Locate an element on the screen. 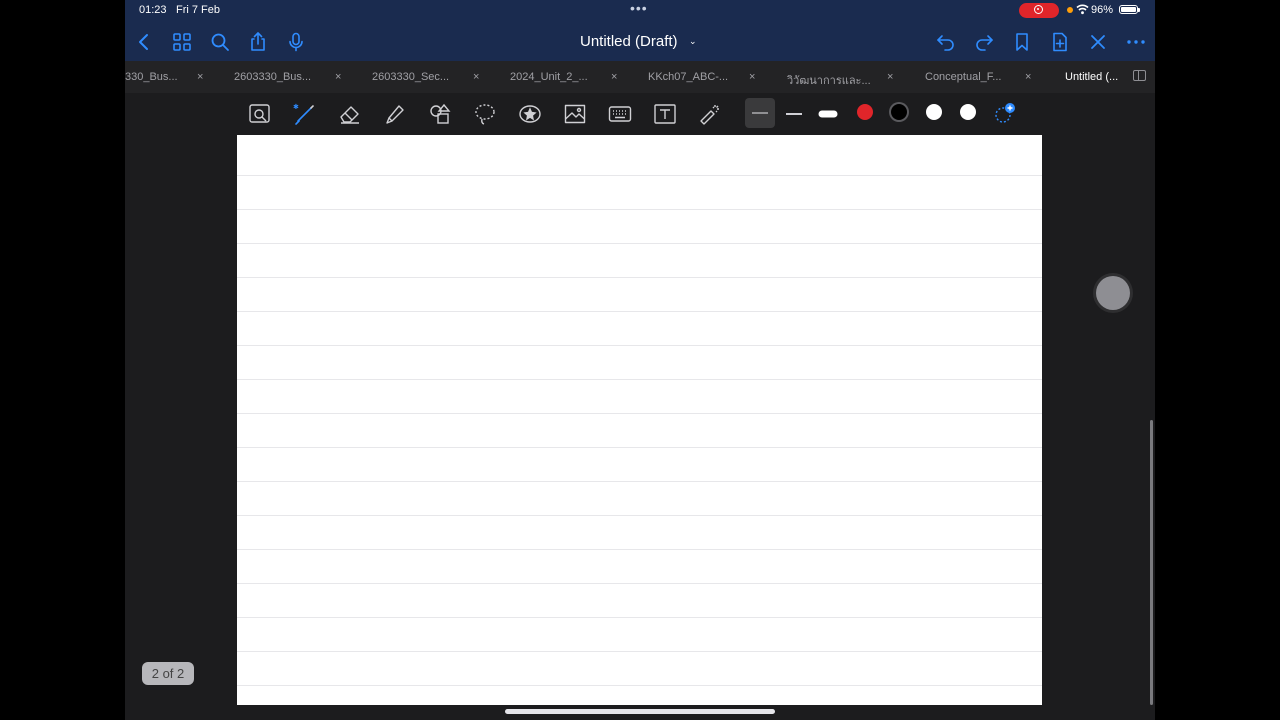 The height and width of the screenshot is (720, 1280). screen-recording-indicator is located at coordinates (1039, 10).